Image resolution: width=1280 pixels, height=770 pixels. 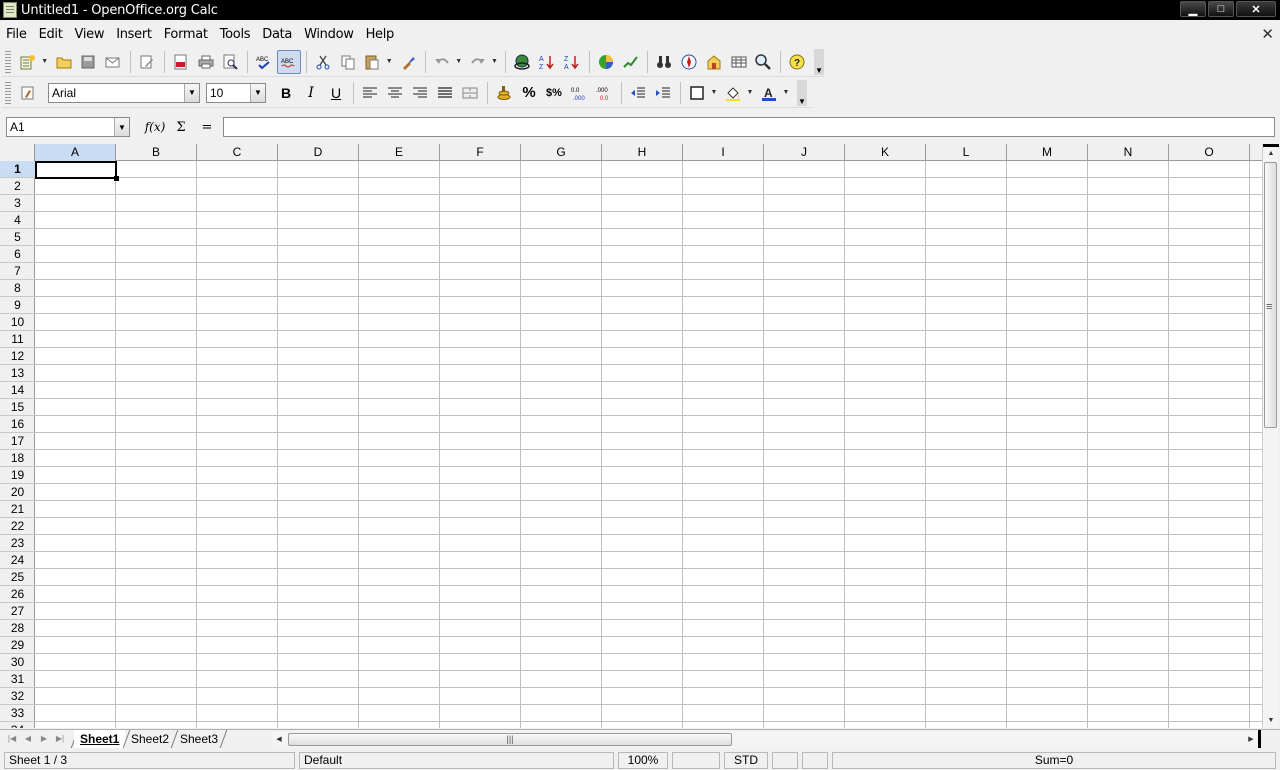 What do you see at coordinates (60, 739) in the screenshot?
I see `last-sheet-icon: ▶|` at bounding box center [60, 739].